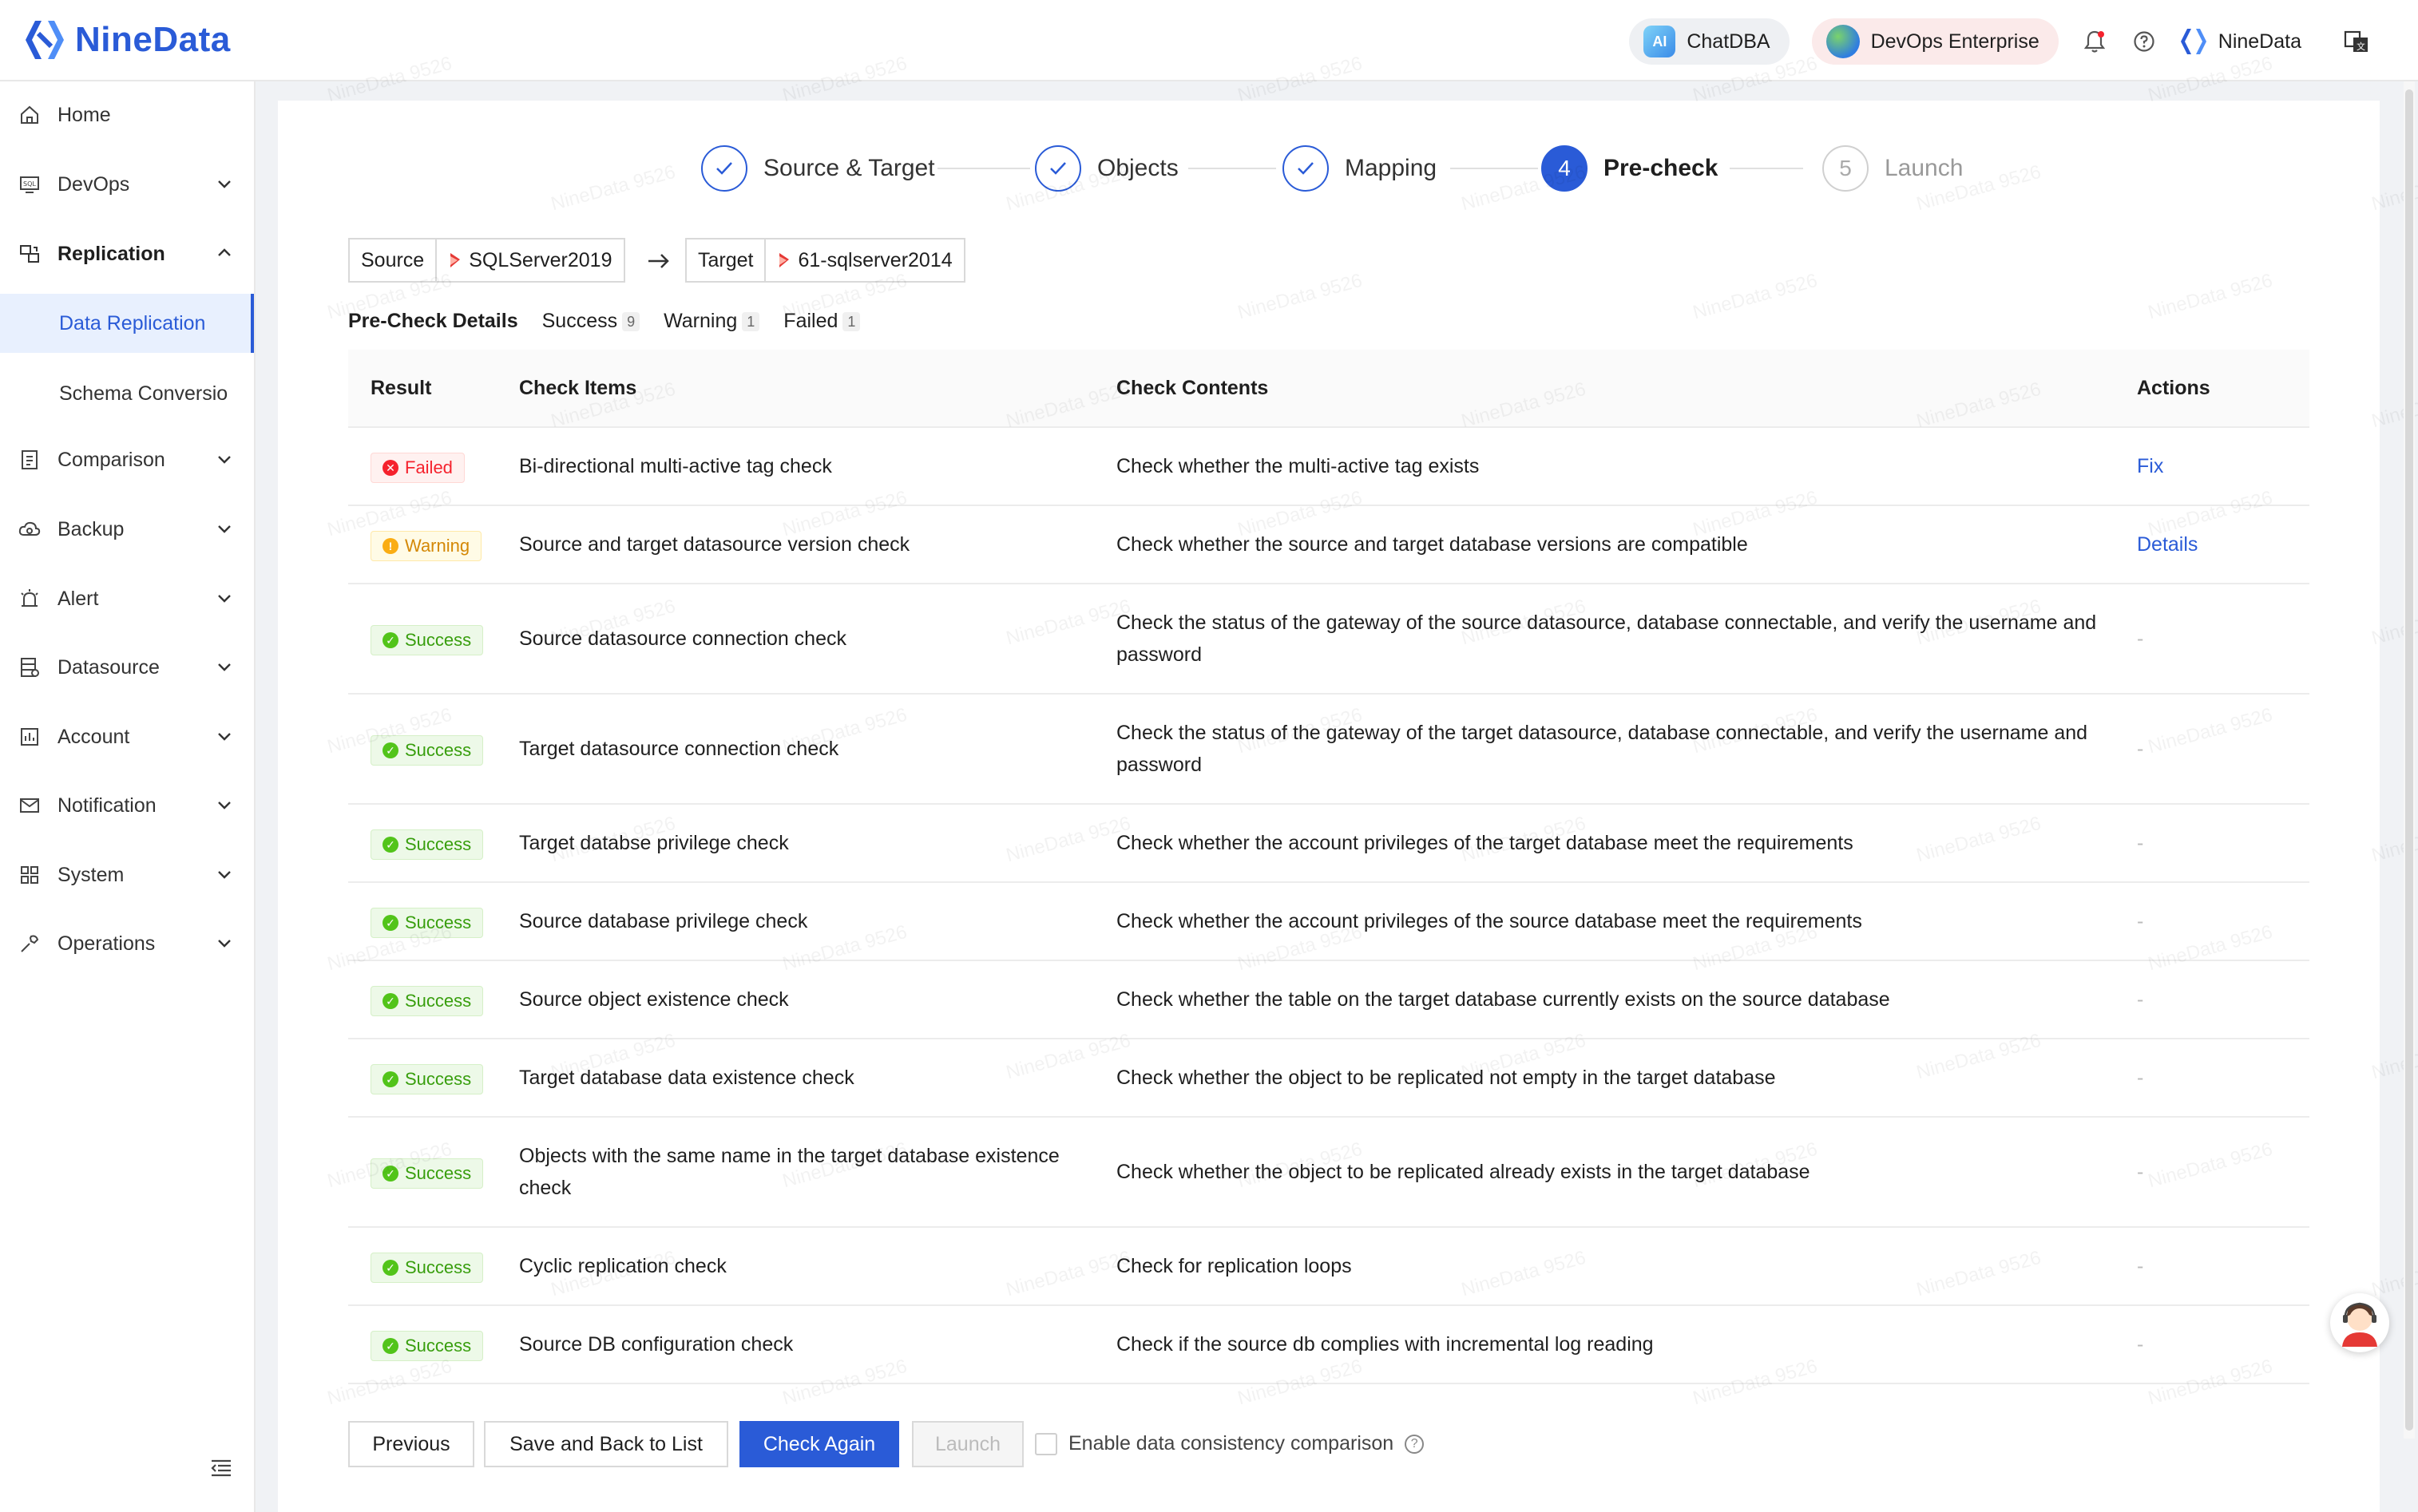 The width and height of the screenshot is (2418, 1512). I want to click on sidebar-item-datasource: Datasource, so click(127, 667).